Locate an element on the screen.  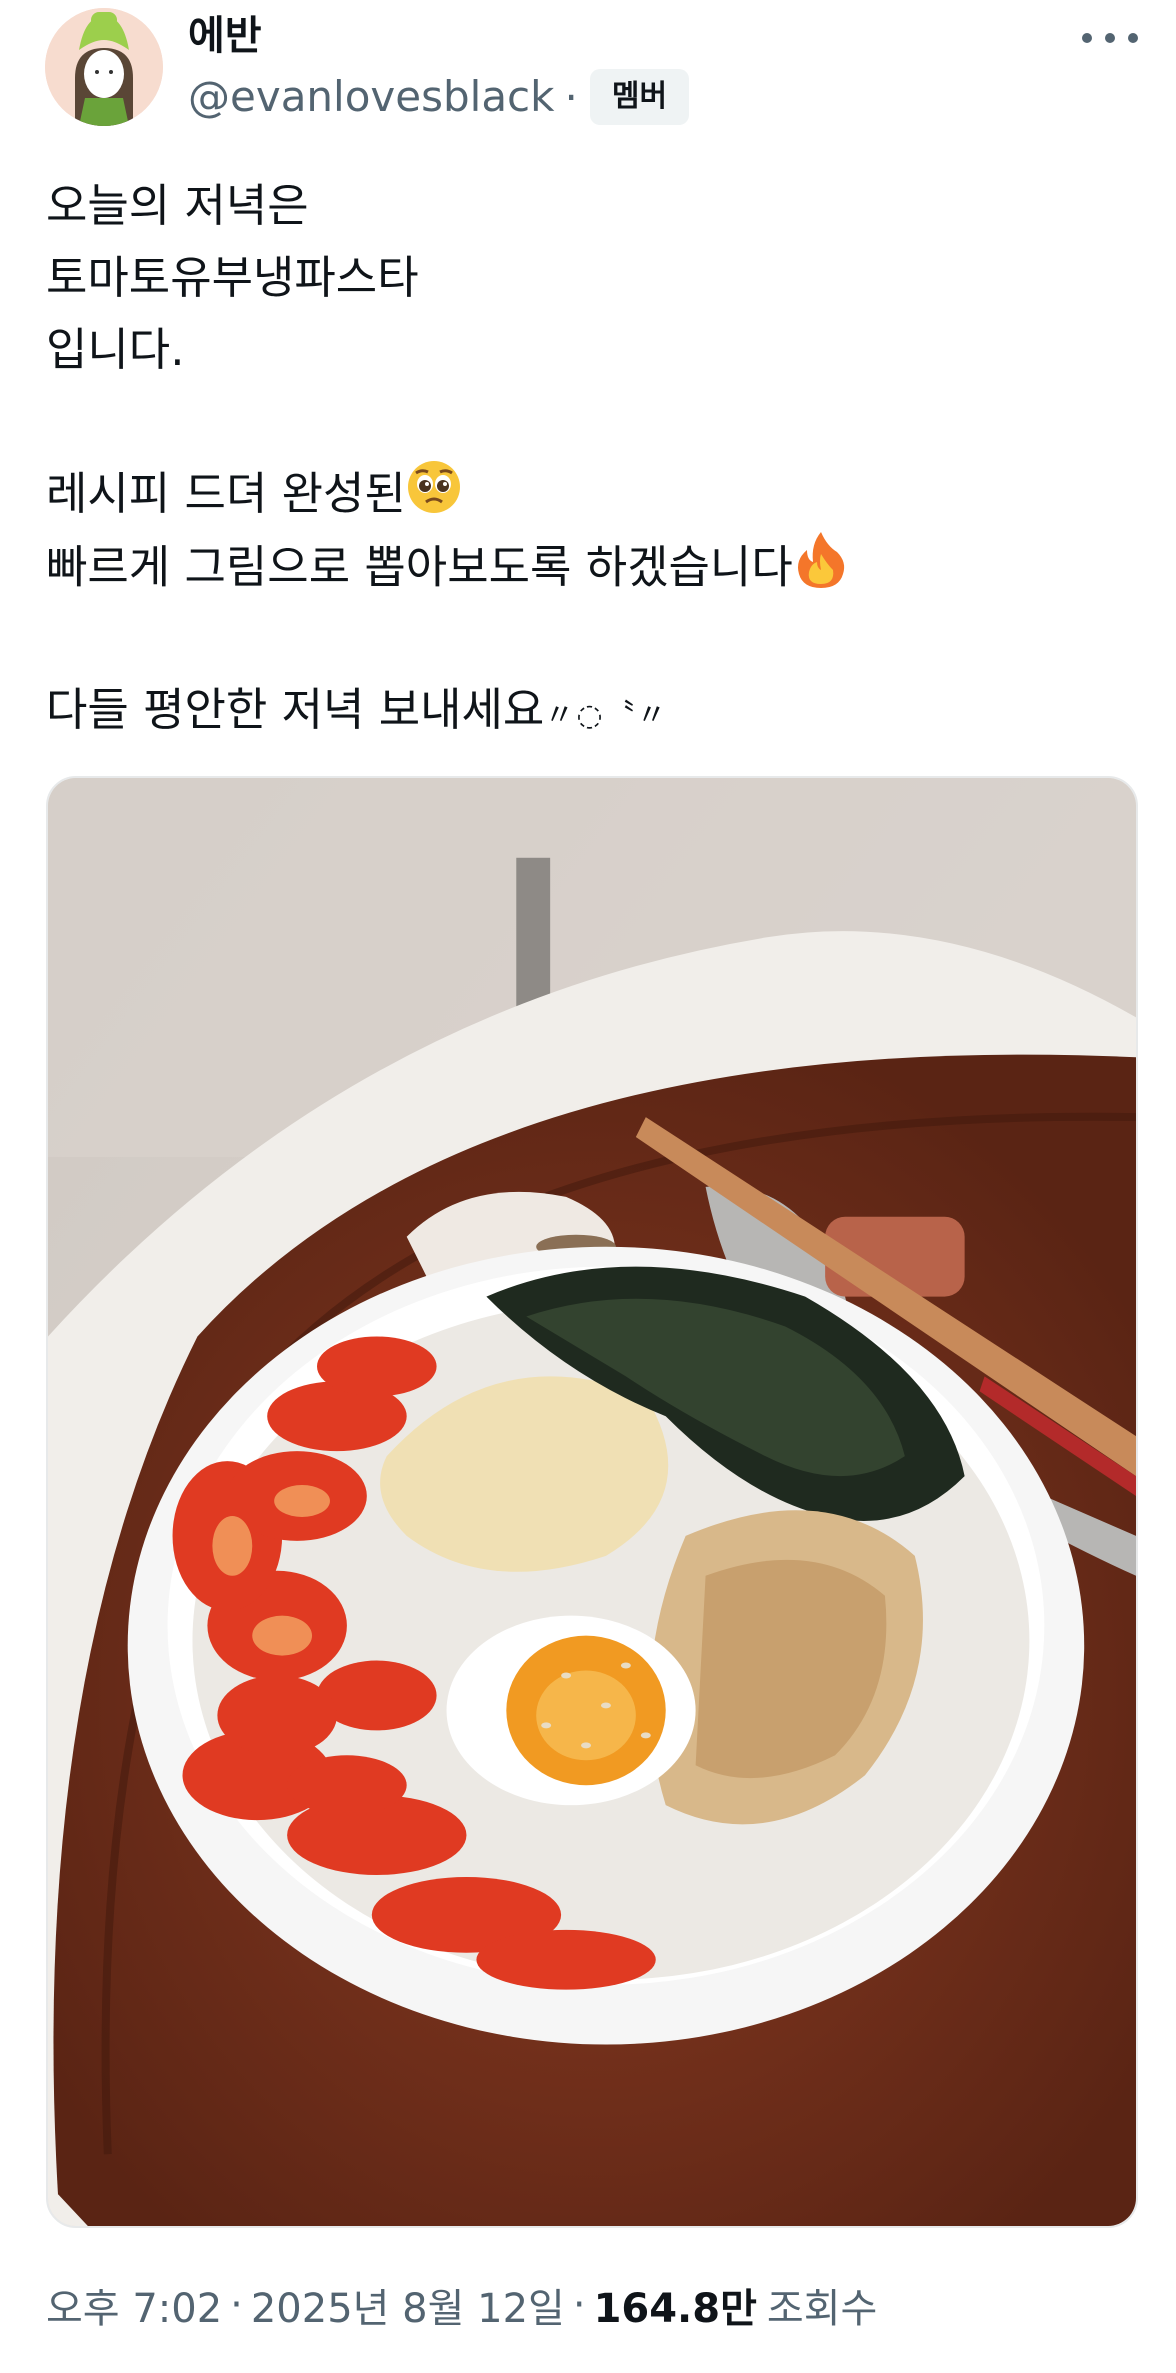
tweet-header: 에반 @evanlovesblack · 멤버 is located at coordinates (588, 75).